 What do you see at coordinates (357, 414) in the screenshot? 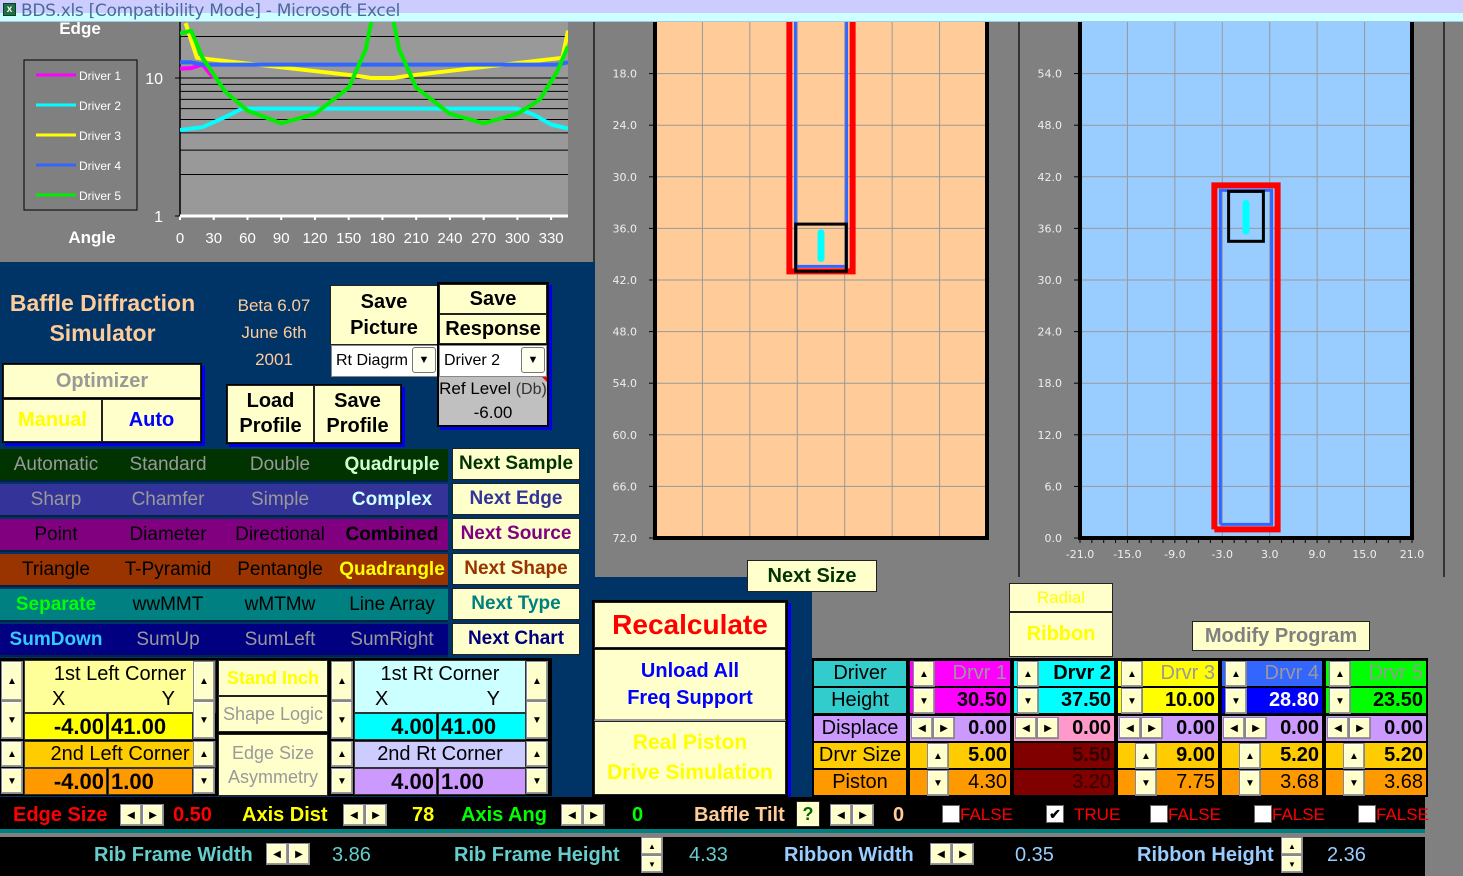
I see `save-profile-button: Save Profile` at bounding box center [357, 414].